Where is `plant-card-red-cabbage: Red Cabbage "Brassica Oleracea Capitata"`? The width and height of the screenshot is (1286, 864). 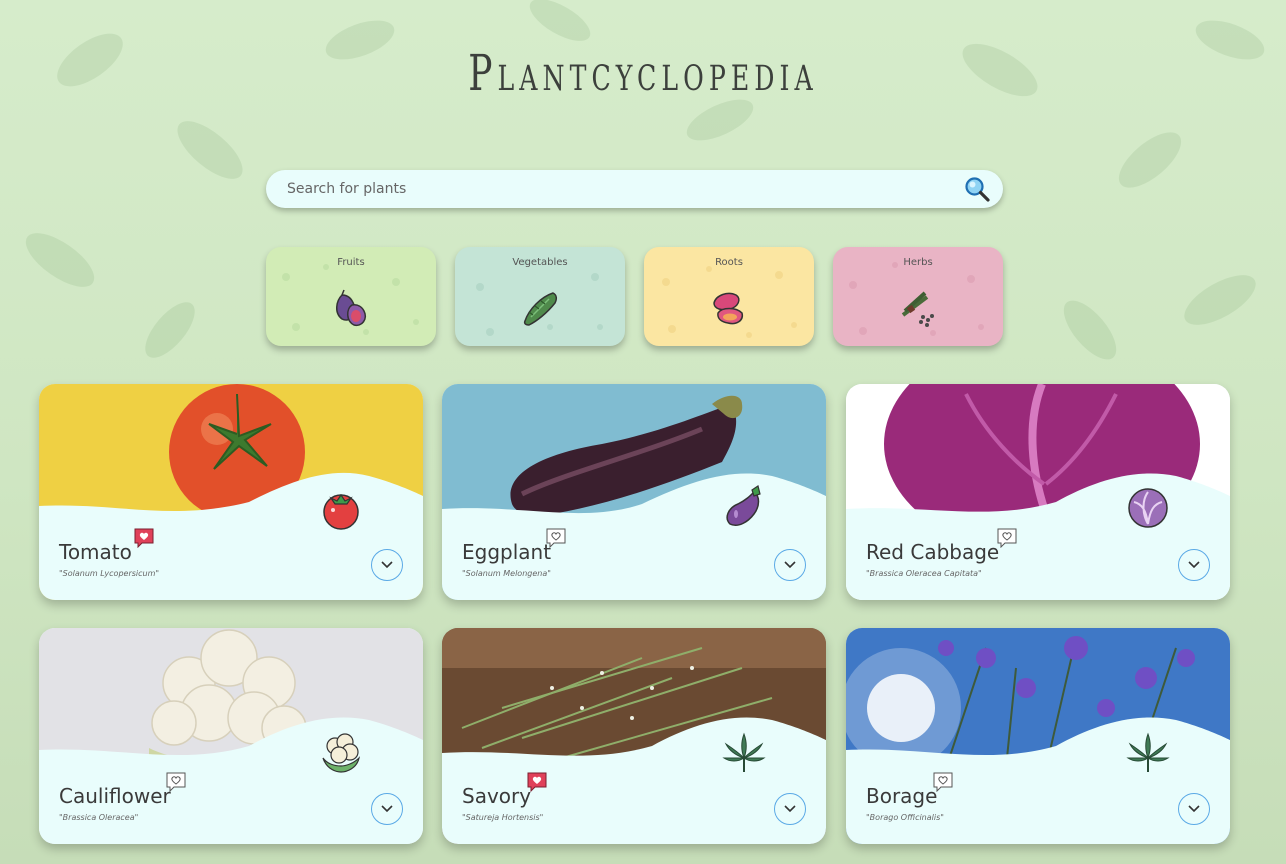
plant-card-red-cabbage: Red Cabbage "Brassica Oleracea Capitata" is located at coordinates (1038, 492).